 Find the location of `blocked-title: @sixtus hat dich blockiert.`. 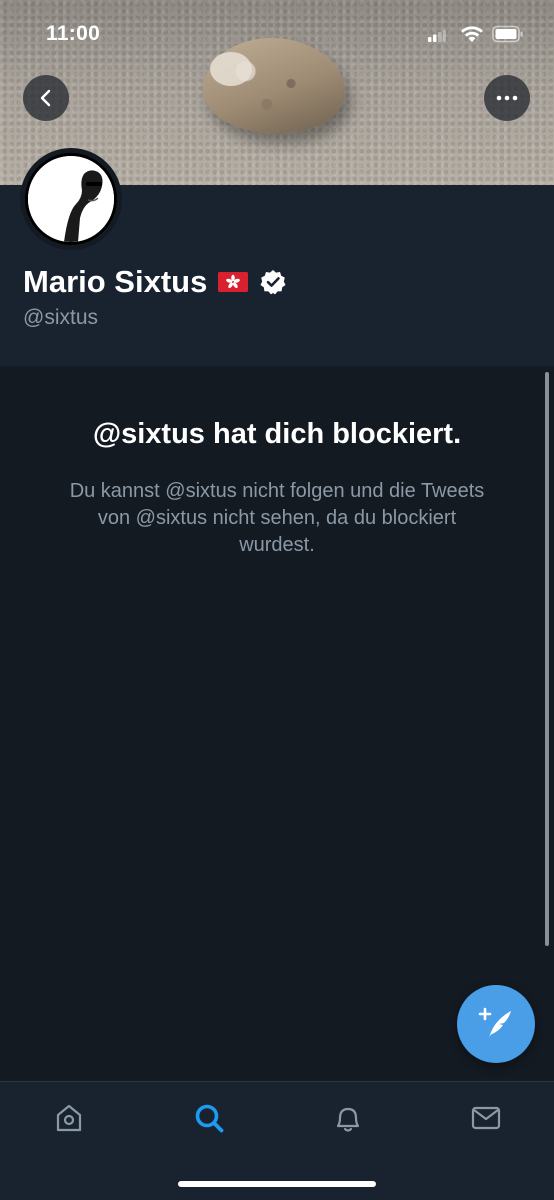

blocked-title: @sixtus hat dich blockiert. is located at coordinates (277, 434).